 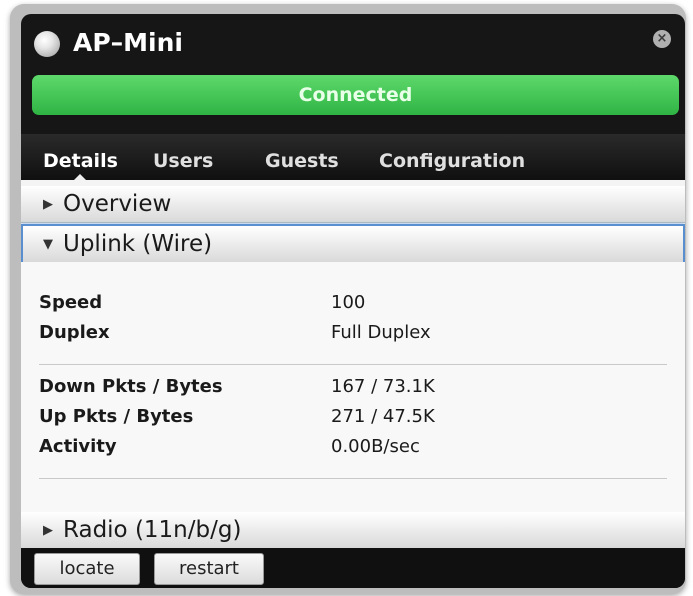 I want to click on section-overview-label: Overview, so click(x=117, y=204).